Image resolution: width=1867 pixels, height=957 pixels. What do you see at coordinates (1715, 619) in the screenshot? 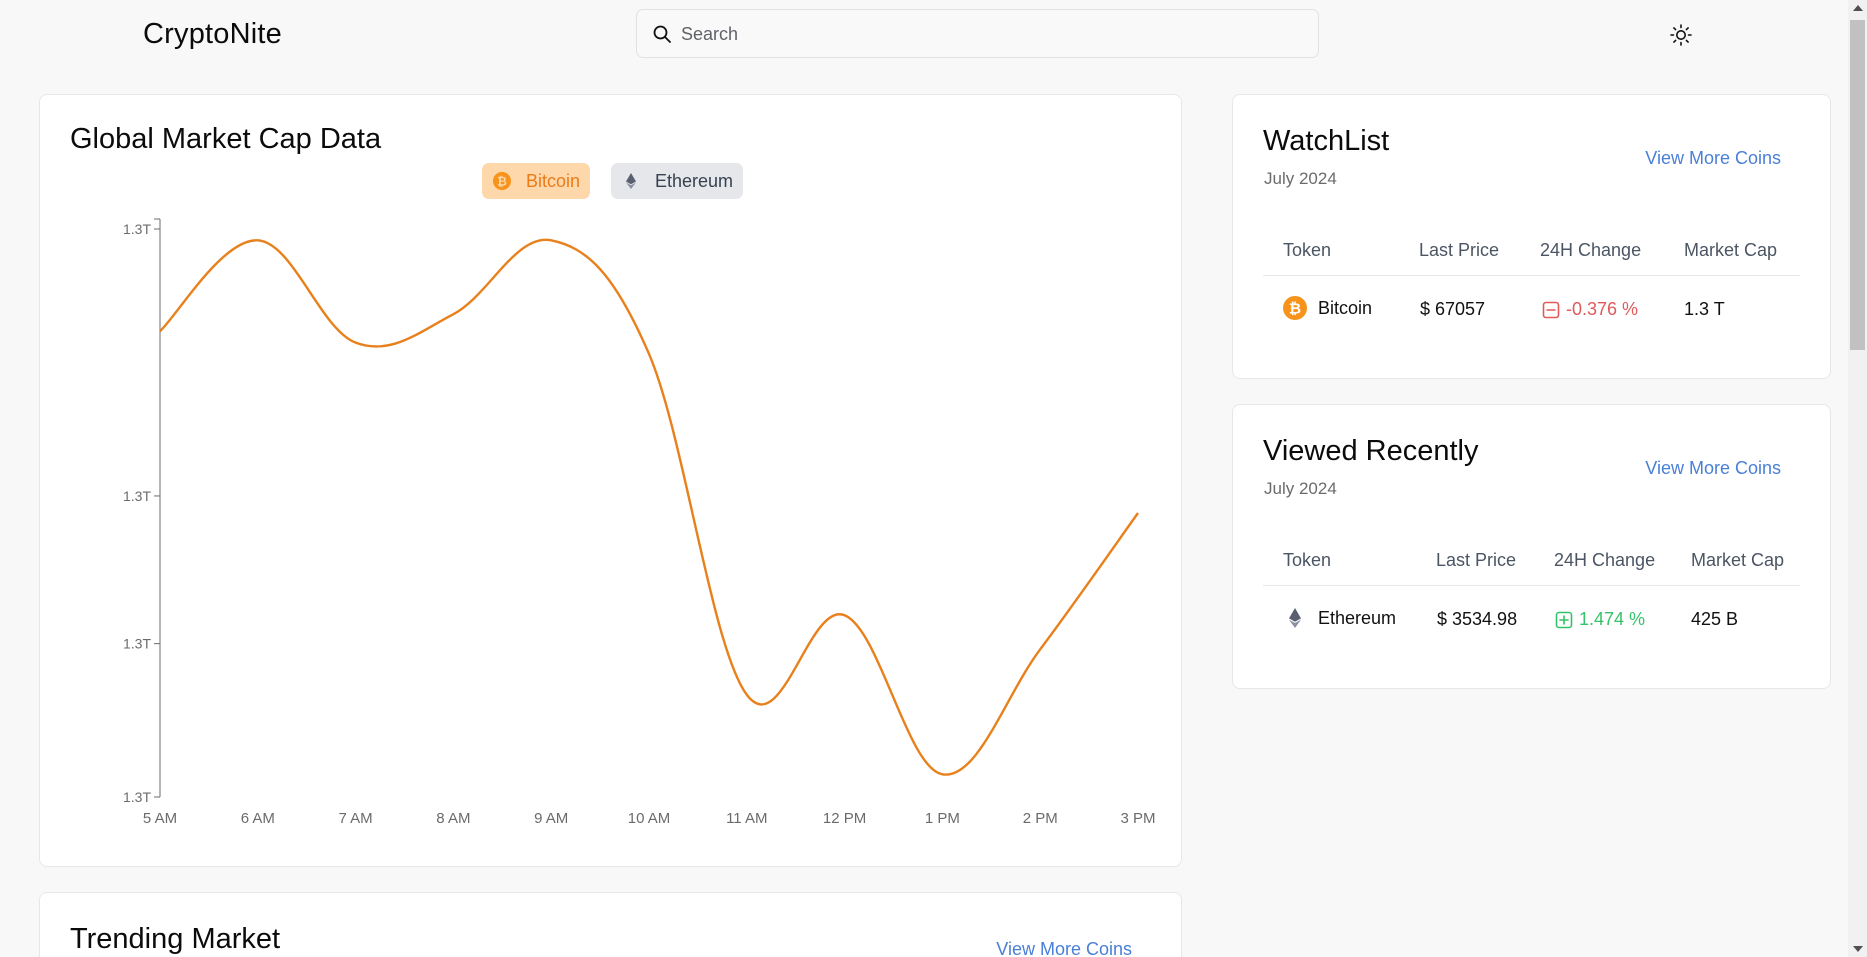
I see `market-cap: 425 B` at bounding box center [1715, 619].